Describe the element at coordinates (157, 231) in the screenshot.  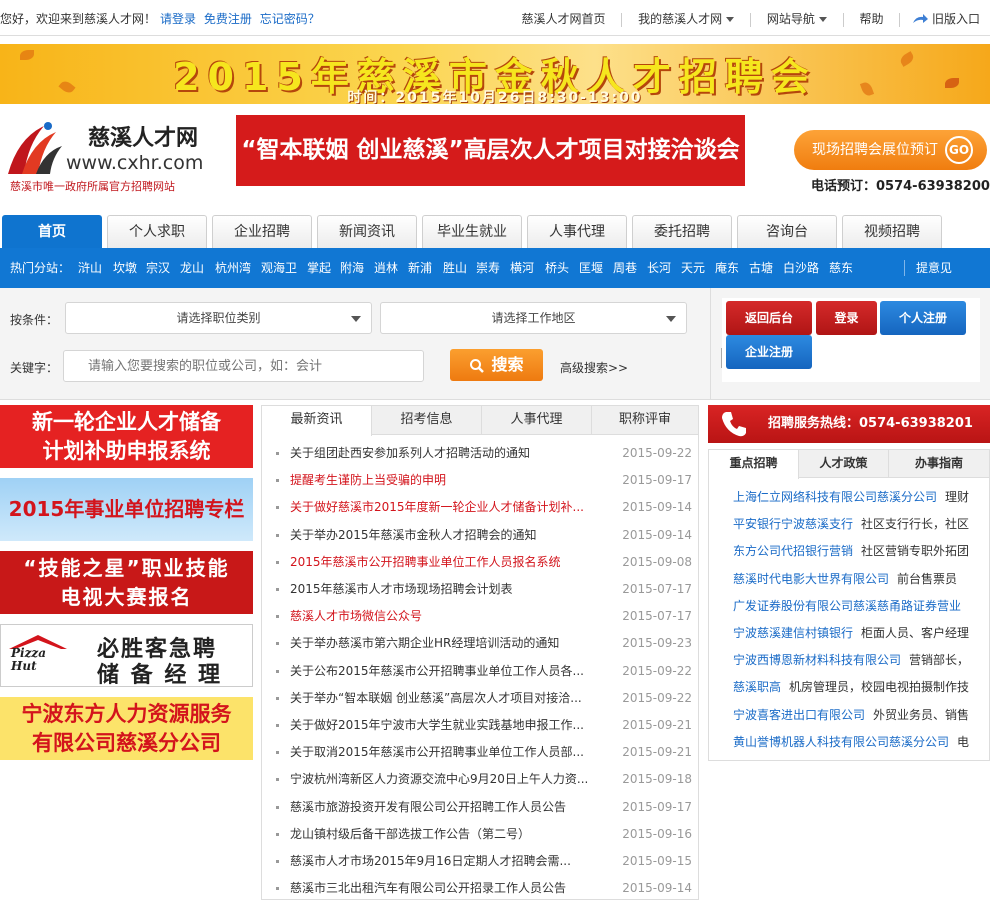
I see `nav-tab-job-seeking: 个人求职` at that location.